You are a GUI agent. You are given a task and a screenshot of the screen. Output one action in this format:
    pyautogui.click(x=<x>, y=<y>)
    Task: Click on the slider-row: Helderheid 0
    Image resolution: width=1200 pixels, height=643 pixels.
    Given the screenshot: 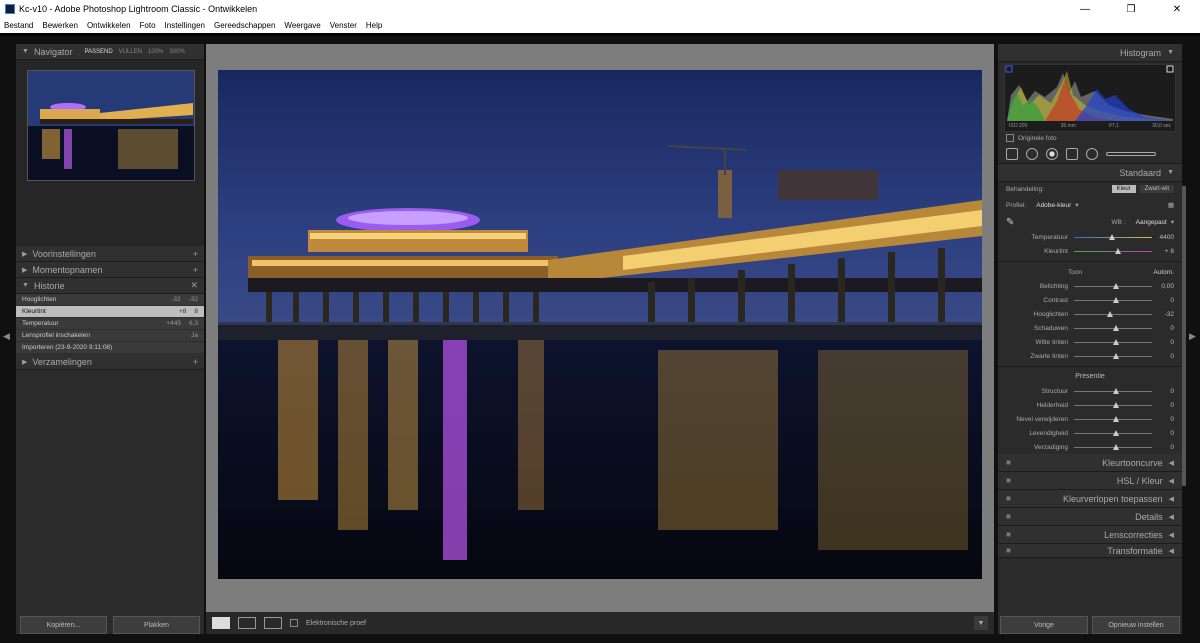 What is the action you would take?
    pyautogui.click(x=1090, y=405)
    